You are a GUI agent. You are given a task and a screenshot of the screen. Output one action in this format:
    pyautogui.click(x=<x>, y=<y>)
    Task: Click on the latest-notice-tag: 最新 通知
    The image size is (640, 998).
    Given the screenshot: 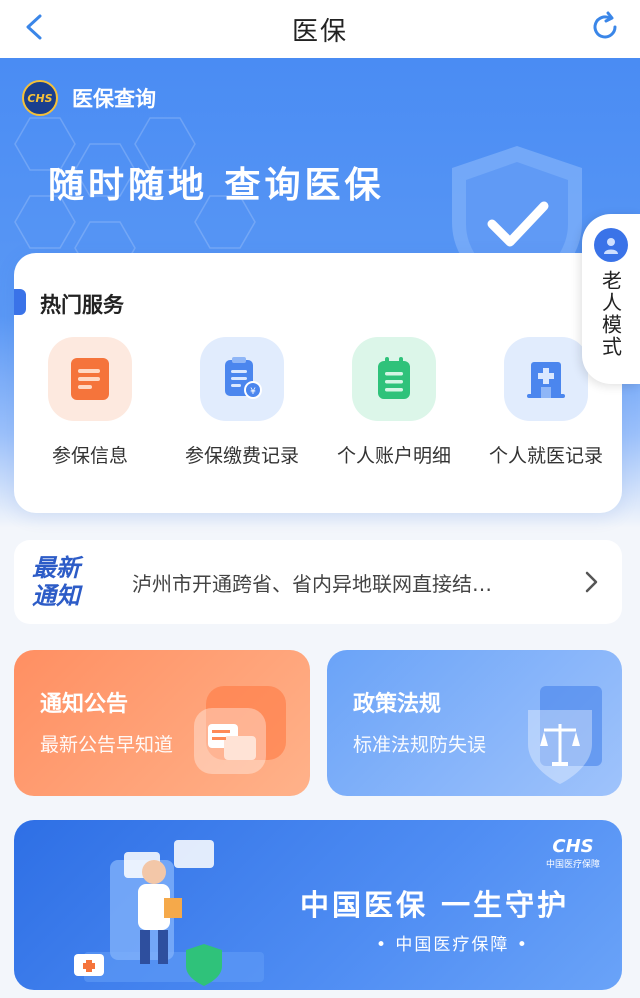 What is the action you would take?
    pyautogui.click(x=82, y=582)
    